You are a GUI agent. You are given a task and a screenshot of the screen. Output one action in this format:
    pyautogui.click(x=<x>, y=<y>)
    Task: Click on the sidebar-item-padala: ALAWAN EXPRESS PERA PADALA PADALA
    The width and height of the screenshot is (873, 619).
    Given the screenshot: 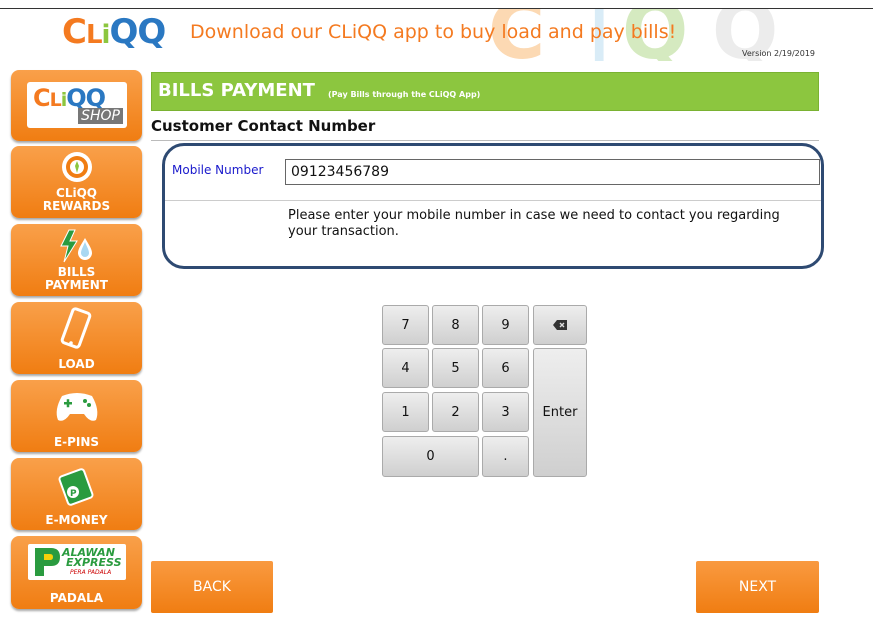 What is the action you would take?
    pyautogui.click(x=76, y=572)
    